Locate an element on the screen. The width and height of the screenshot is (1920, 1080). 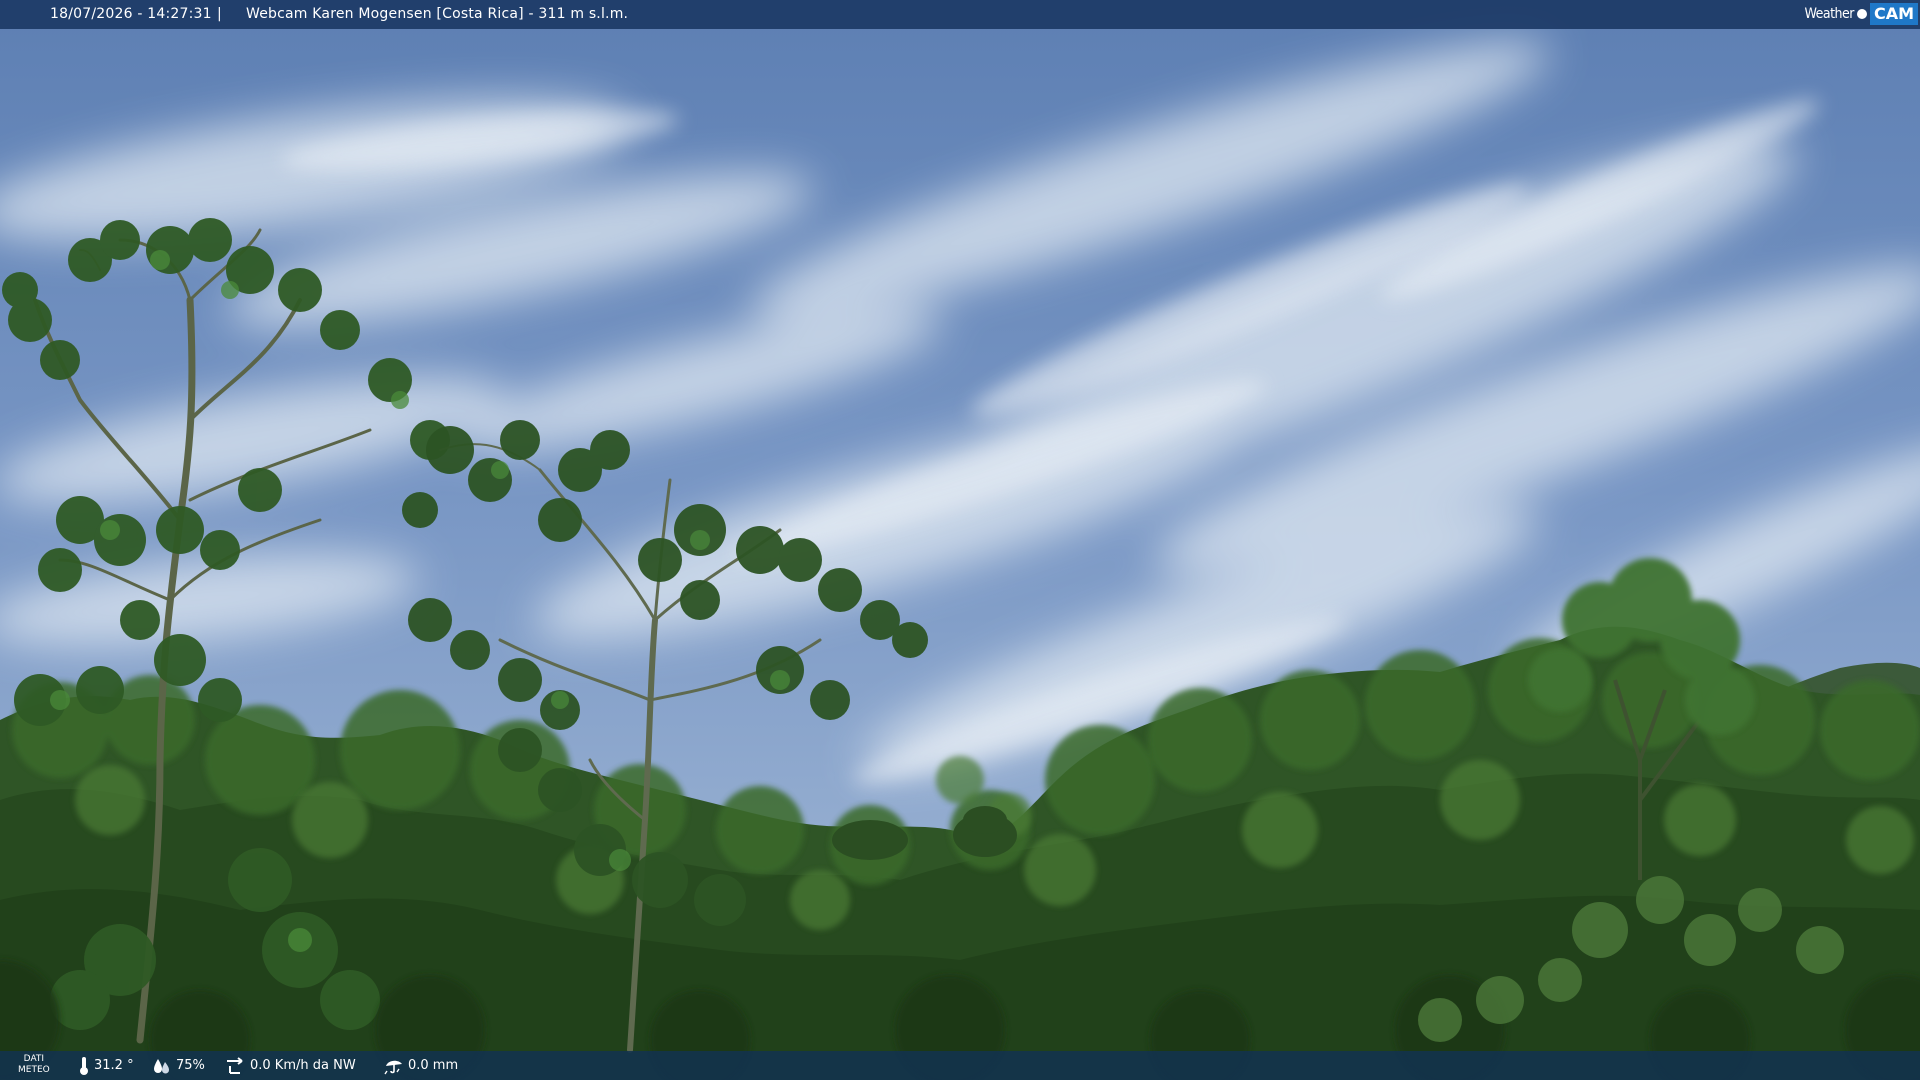
rain-value: 0.0 mm is located at coordinates (433, 1065).